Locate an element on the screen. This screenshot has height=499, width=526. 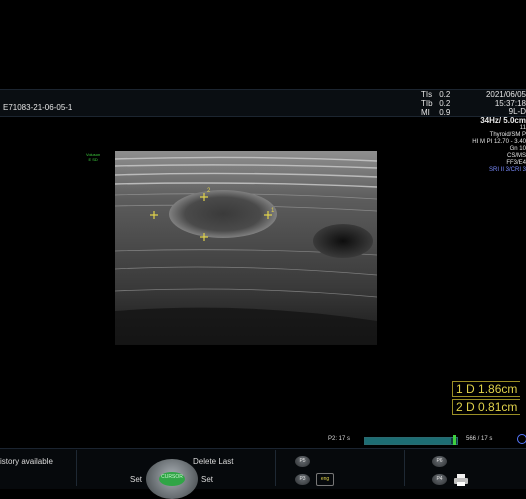
p5-button: P5 is located at coordinates (302, 461).